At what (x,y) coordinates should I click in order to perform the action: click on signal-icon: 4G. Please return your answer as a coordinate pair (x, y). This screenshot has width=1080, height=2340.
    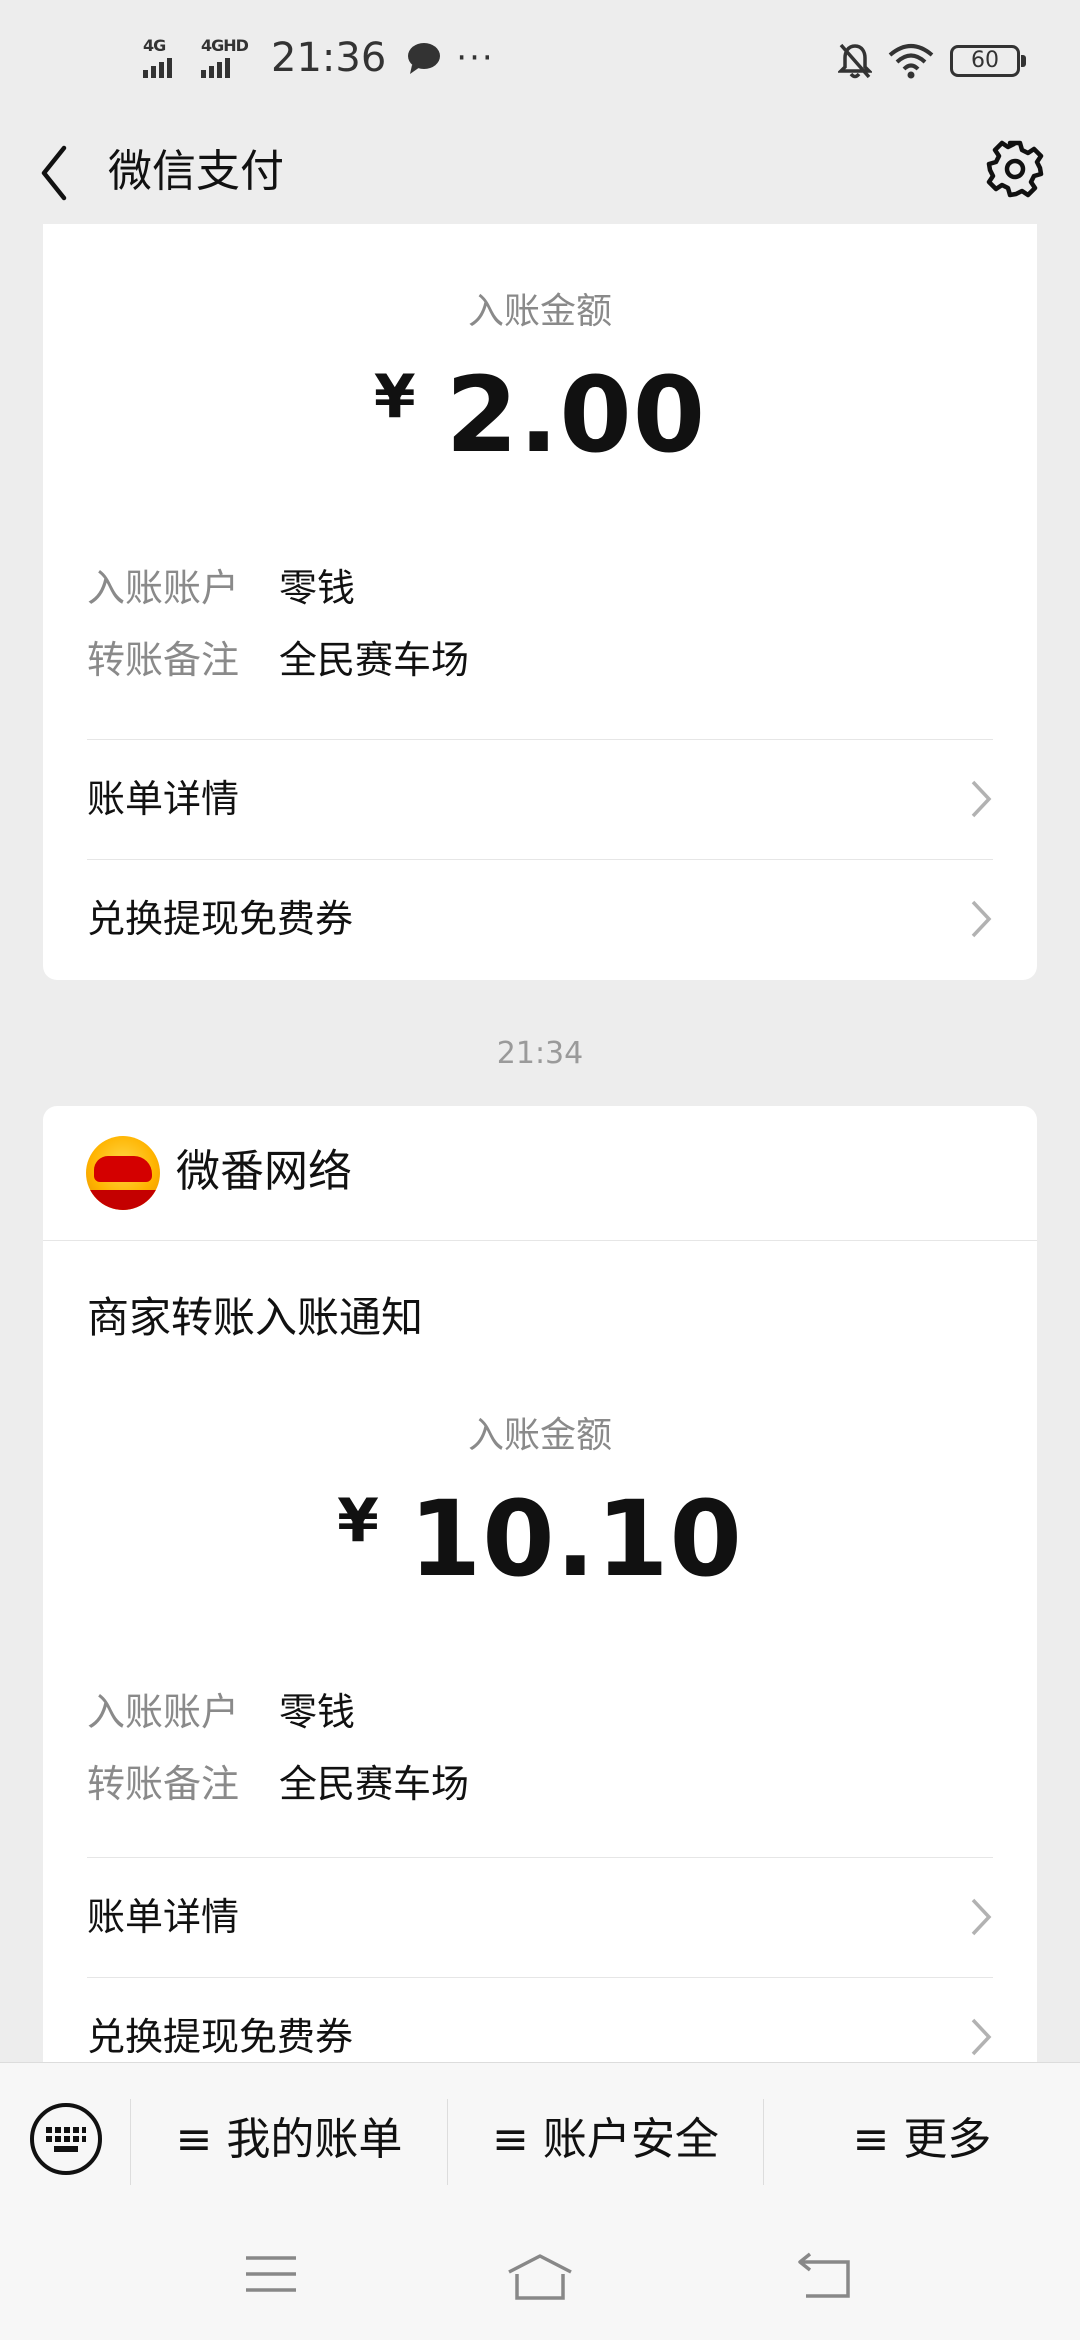
    Looking at the image, I should click on (165, 58).